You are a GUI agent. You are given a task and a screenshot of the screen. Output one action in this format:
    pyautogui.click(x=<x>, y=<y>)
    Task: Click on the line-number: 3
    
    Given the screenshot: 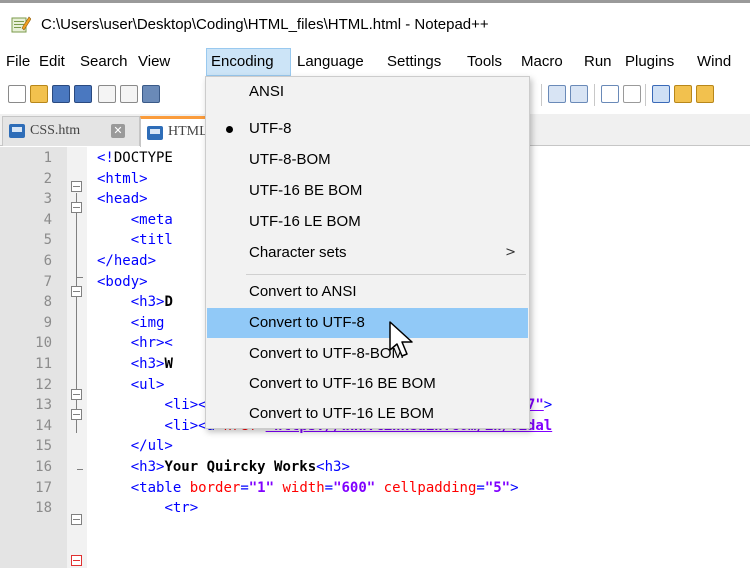 What is the action you would take?
    pyautogui.click(x=47, y=199)
    